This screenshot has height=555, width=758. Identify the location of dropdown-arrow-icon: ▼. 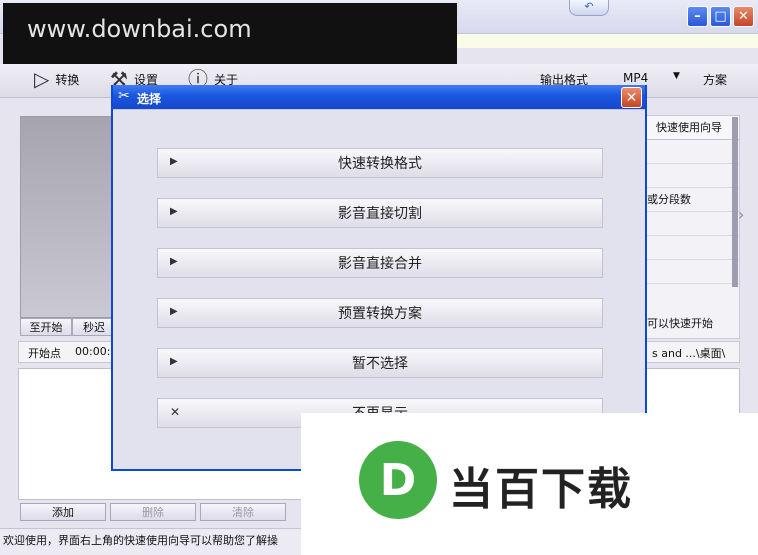
(676, 76).